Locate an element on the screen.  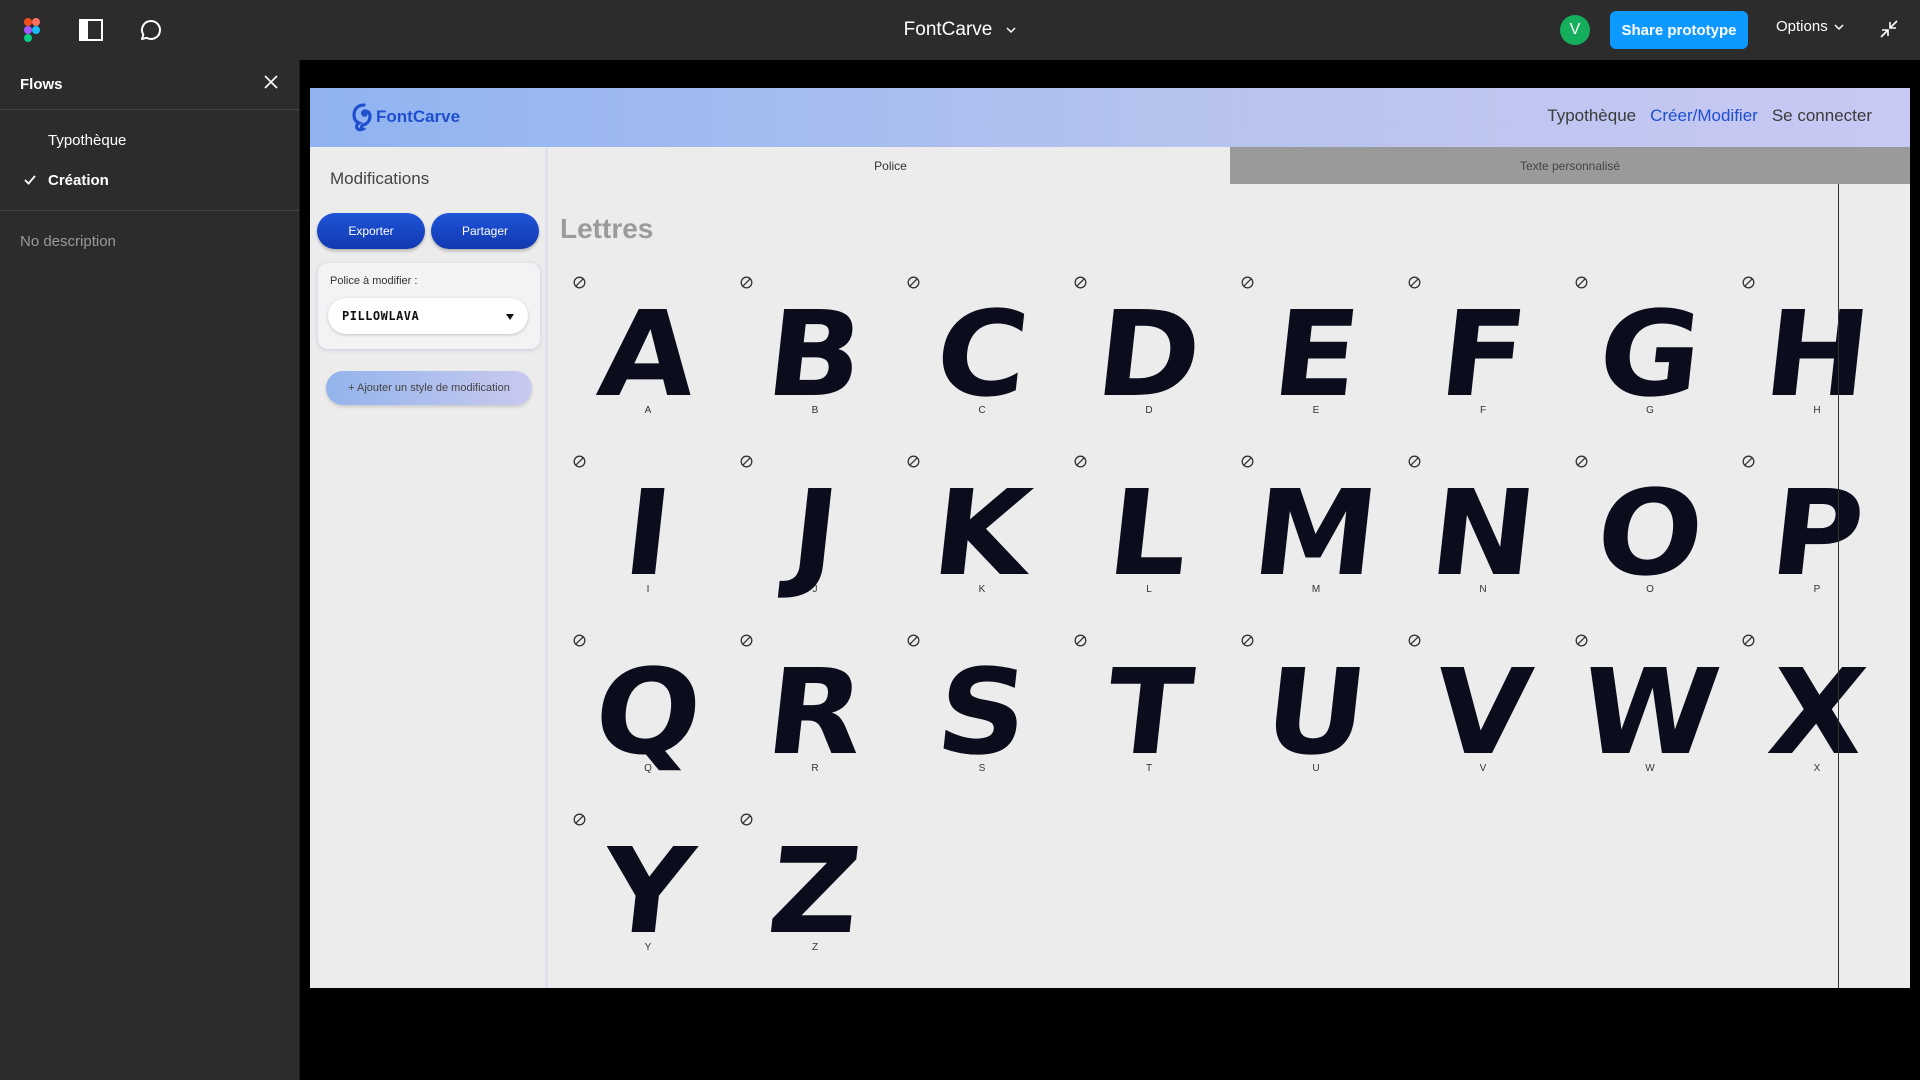
glyph-char: B is located at coordinates (815, 354).